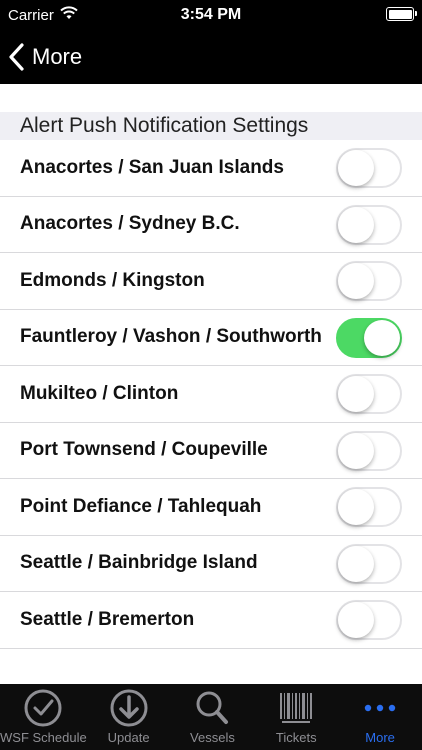 Image resolution: width=422 pixels, height=750 pixels. I want to click on tab-bar: WSF Schedule Update Vessels Tickets More, so click(211, 717).